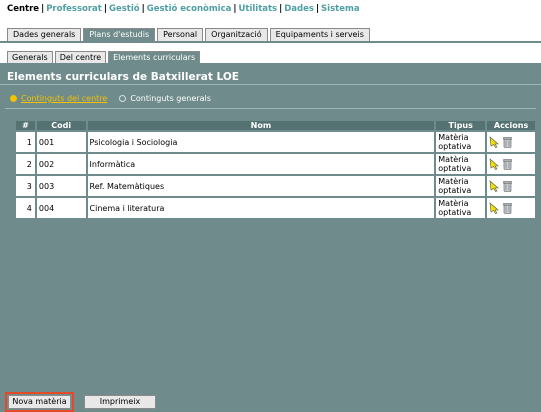 The width and height of the screenshot is (541, 412). I want to click on menu-centre: Centre, so click(23, 9).